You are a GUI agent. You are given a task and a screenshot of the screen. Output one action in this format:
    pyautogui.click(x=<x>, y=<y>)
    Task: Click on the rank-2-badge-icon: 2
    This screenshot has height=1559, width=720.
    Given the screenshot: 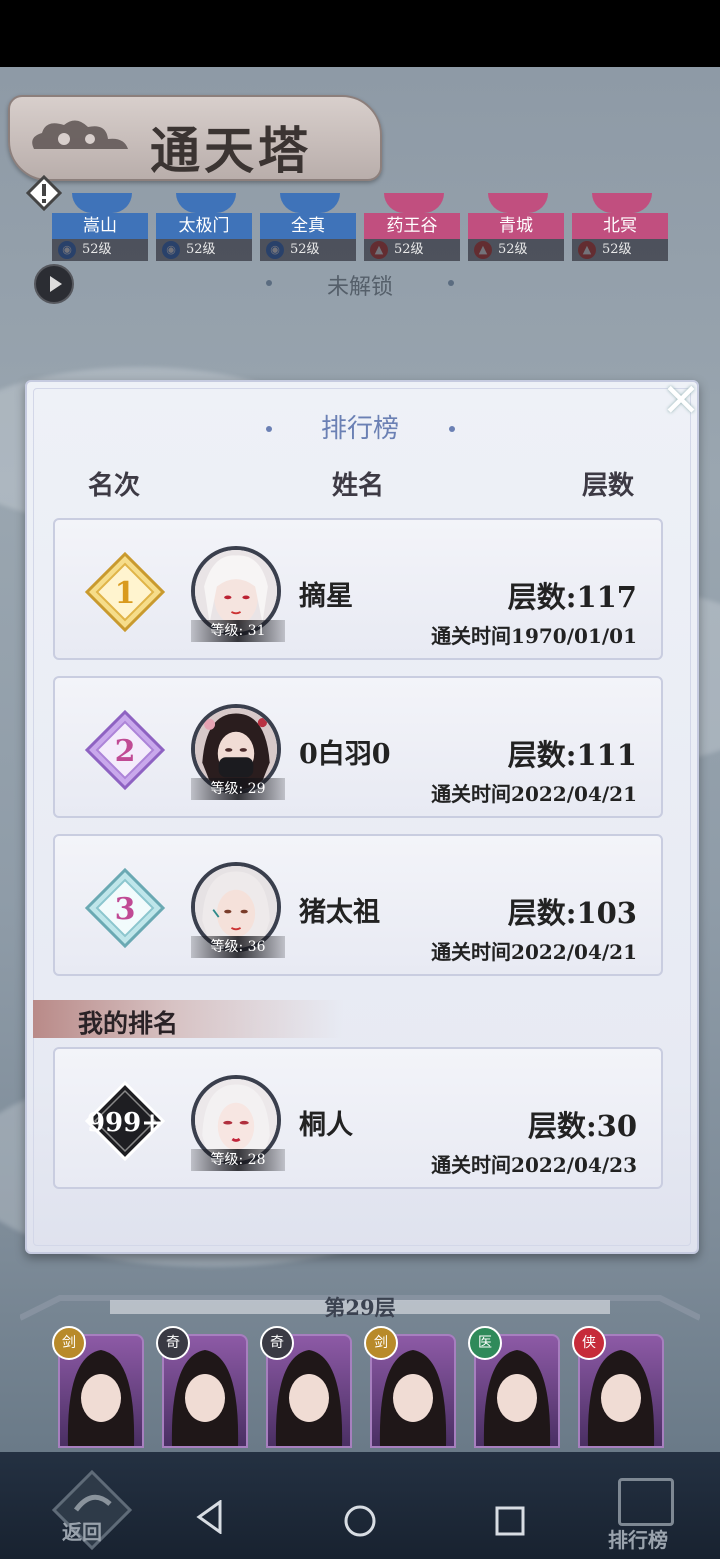 What is the action you would take?
    pyautogui.click(x=125, y=750)
    